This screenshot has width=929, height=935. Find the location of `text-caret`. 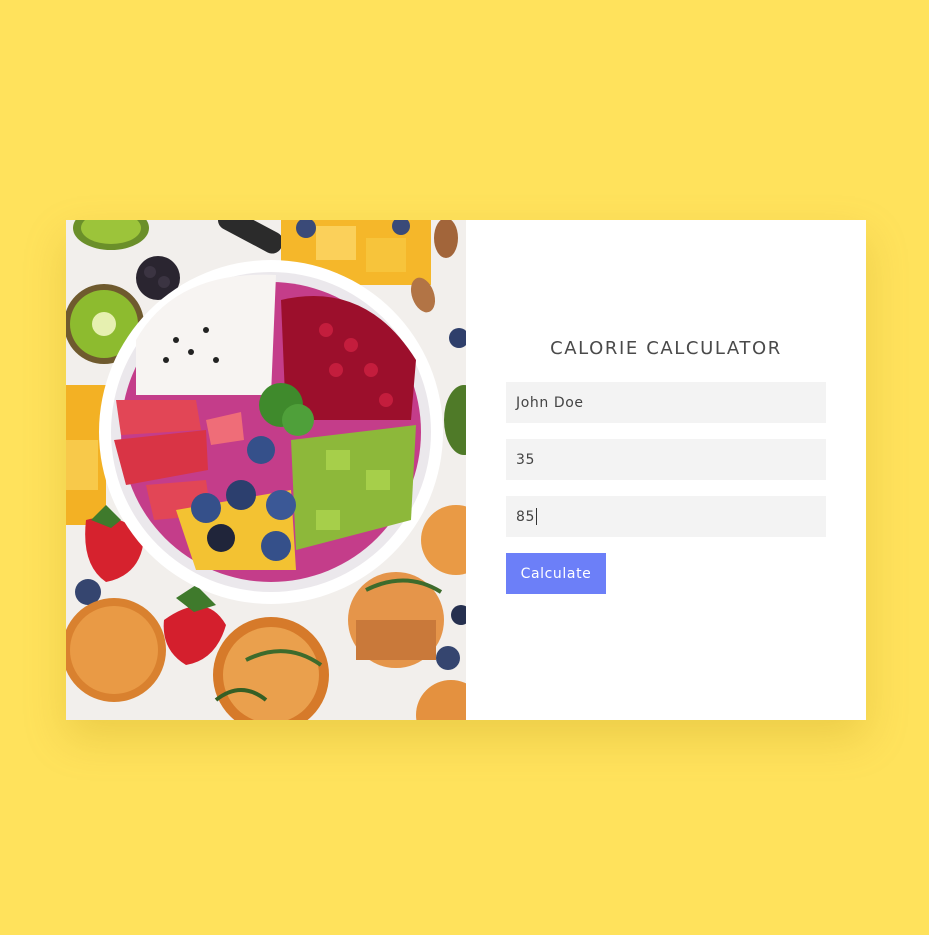

text-caret is located at coordinates (537, 516).